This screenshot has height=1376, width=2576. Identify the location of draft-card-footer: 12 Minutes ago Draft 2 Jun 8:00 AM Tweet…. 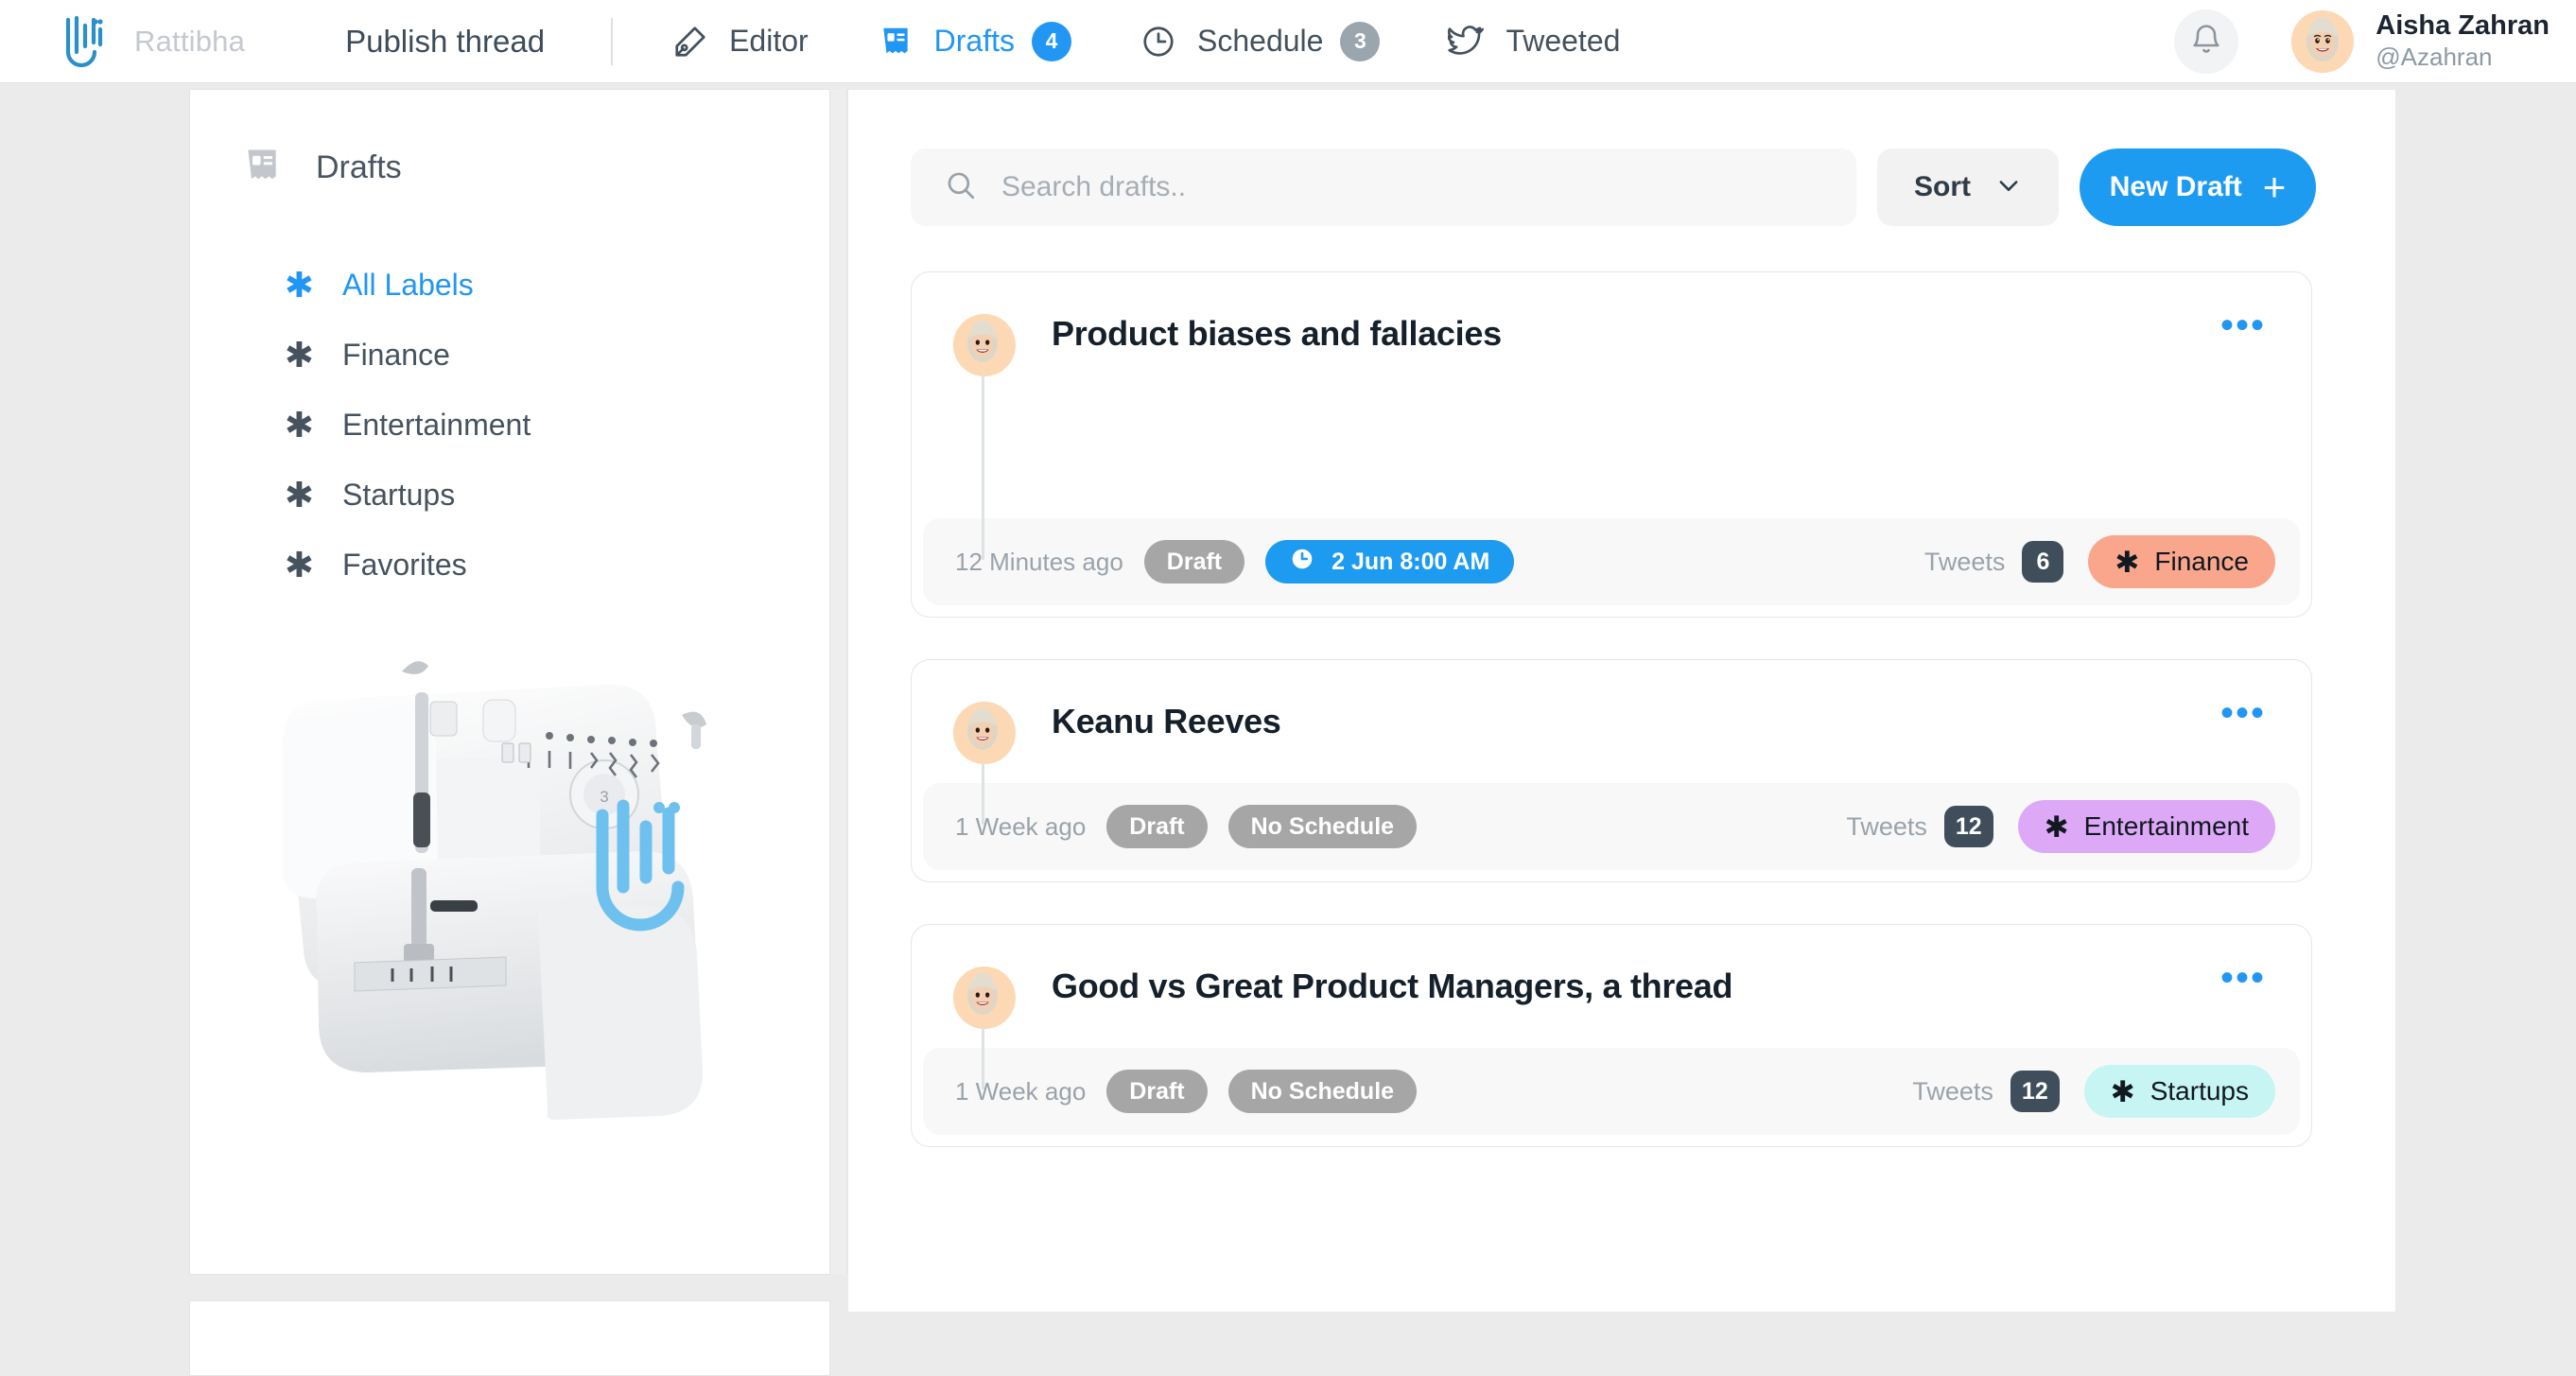
(1611, 561).